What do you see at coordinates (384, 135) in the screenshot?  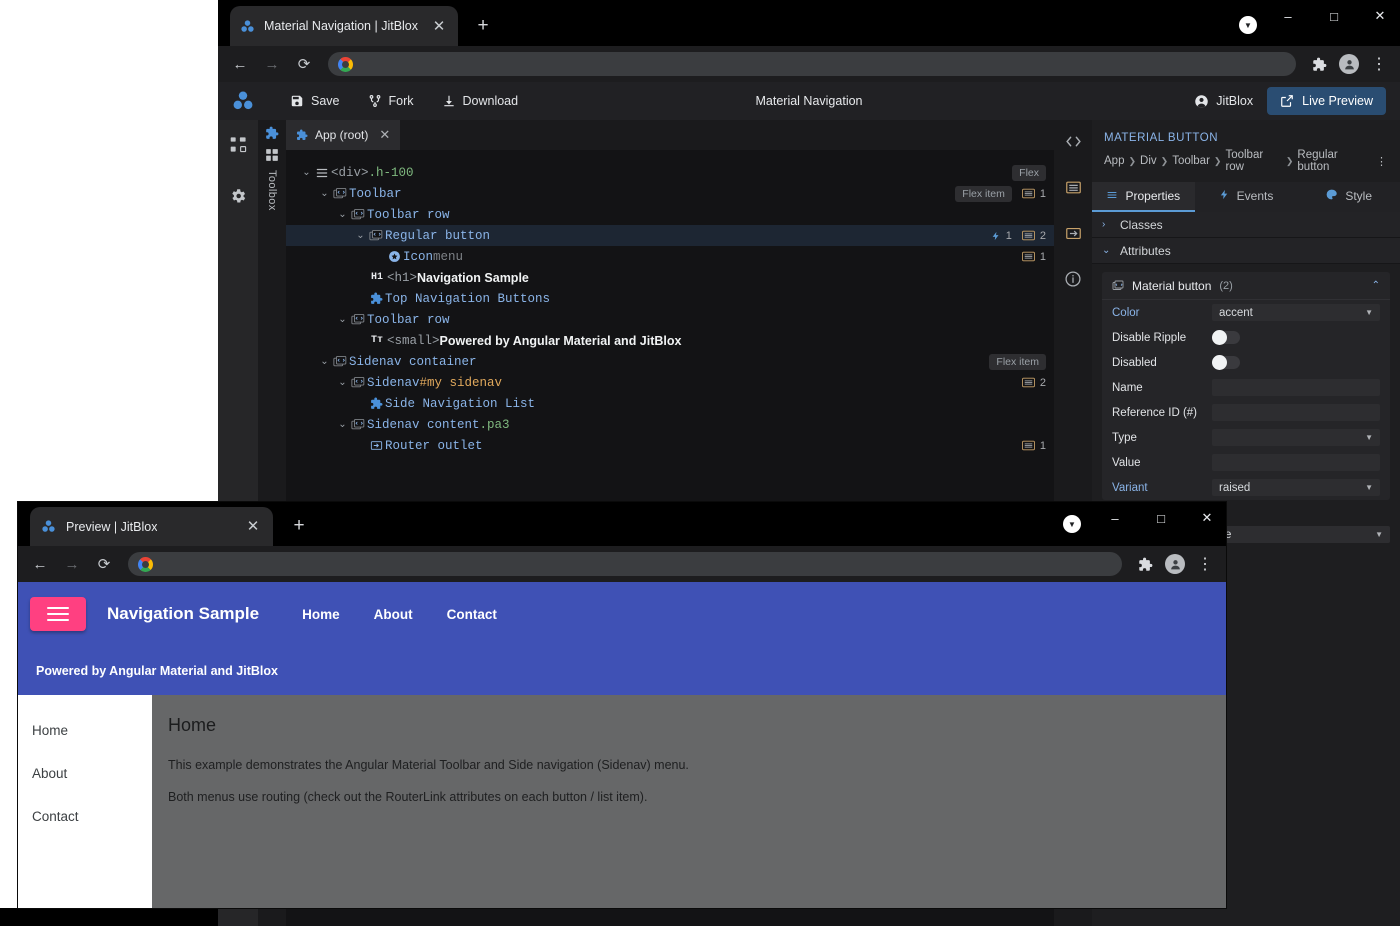 I see `editor-tab-close-icon: ✕` at bounding box center [384, 135].